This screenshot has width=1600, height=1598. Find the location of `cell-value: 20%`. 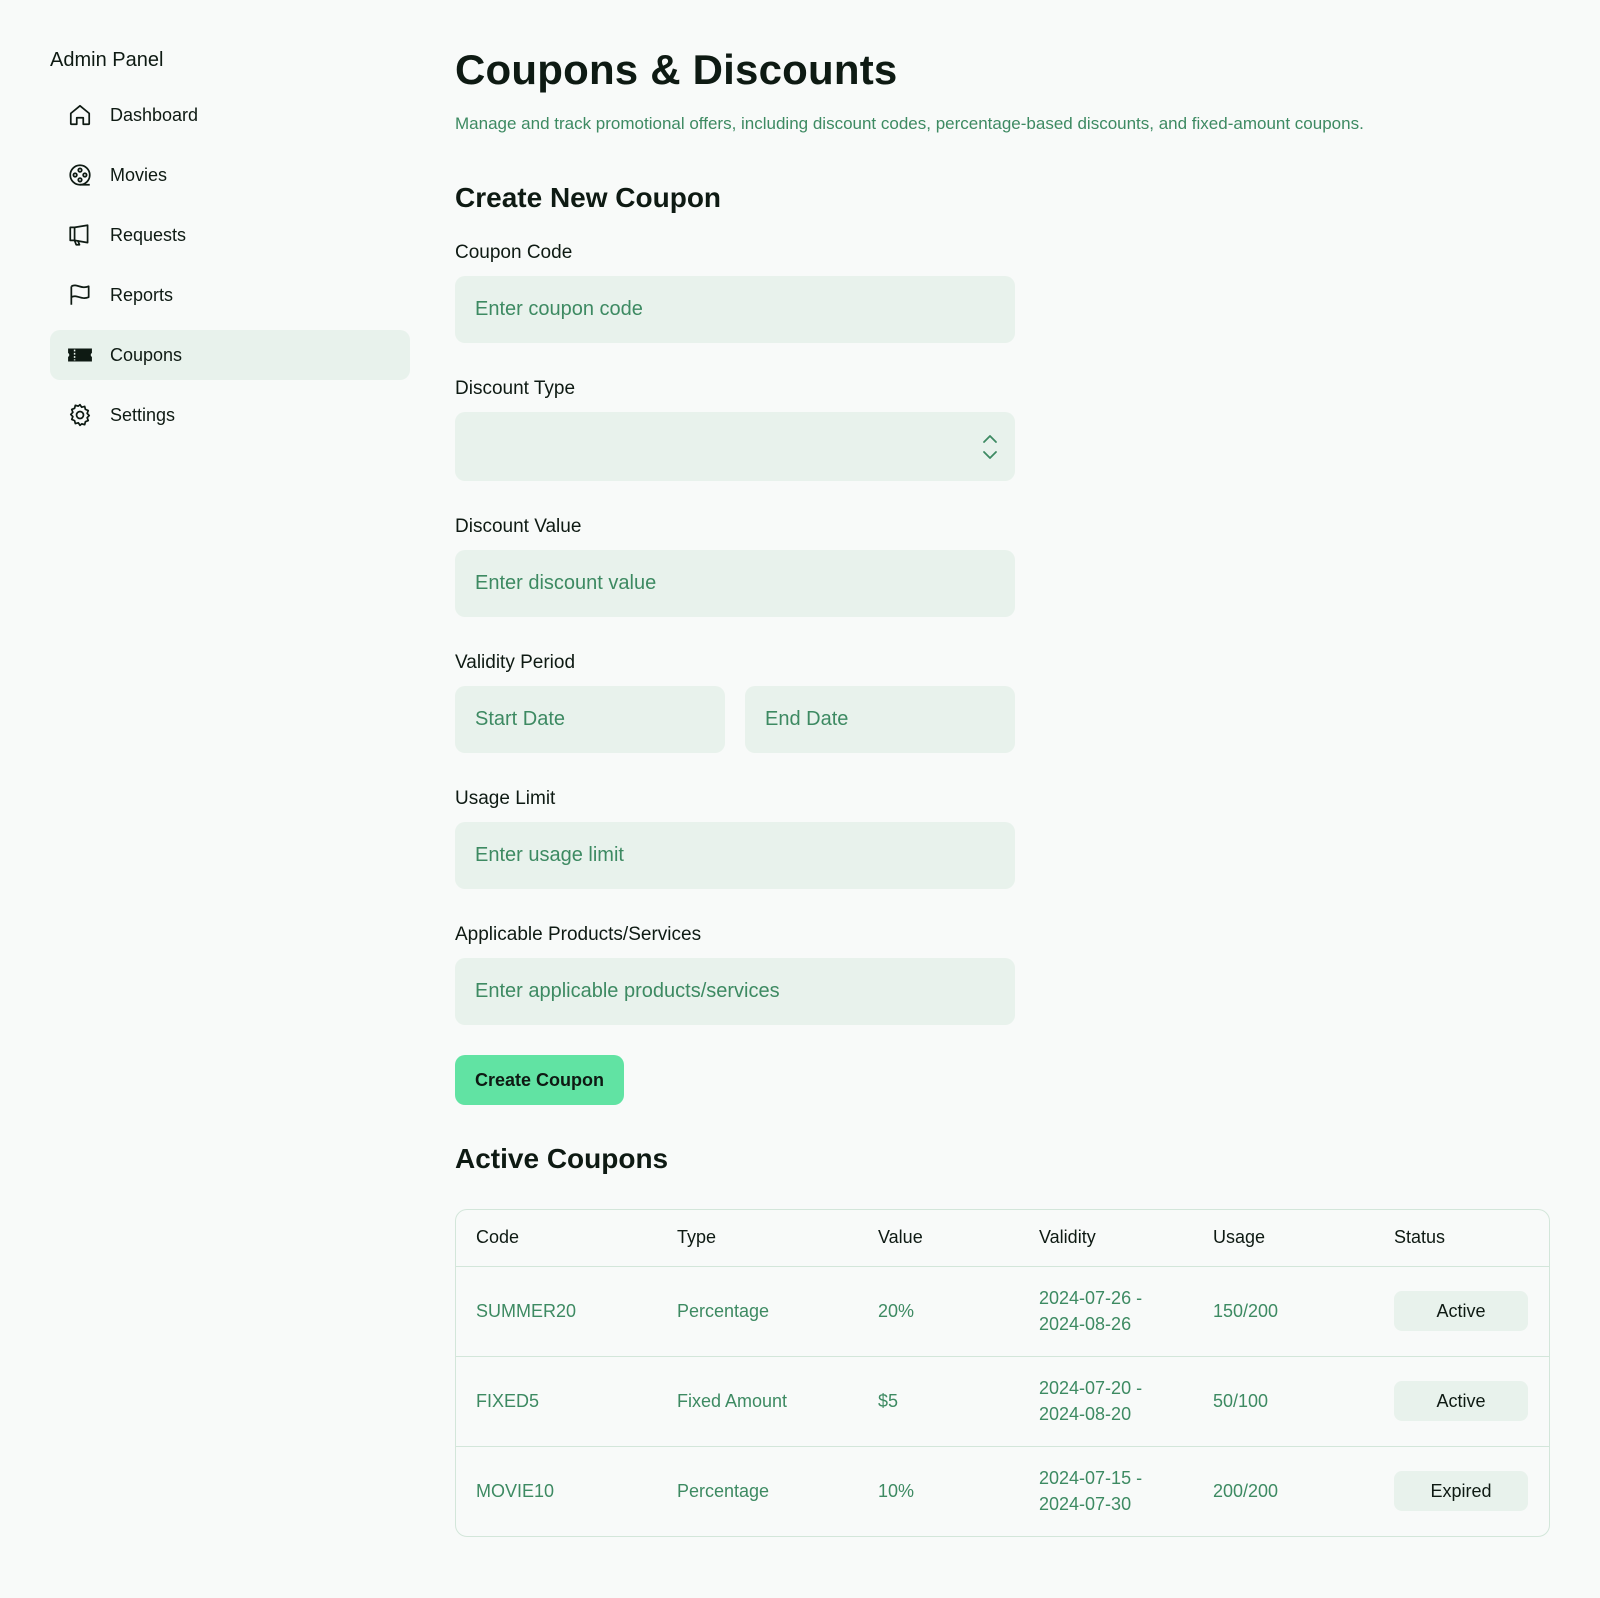

cell-value: 20% is located at coordinates (938, 1311).